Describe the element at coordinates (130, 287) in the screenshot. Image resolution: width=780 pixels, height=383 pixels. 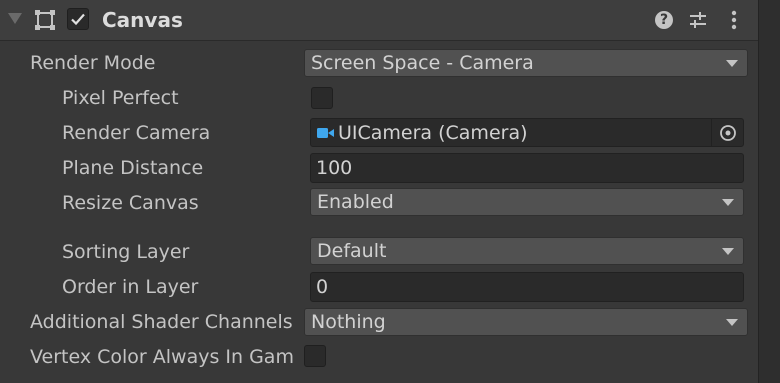
I see `order-in-layer-label: Order in Layer` at that location.